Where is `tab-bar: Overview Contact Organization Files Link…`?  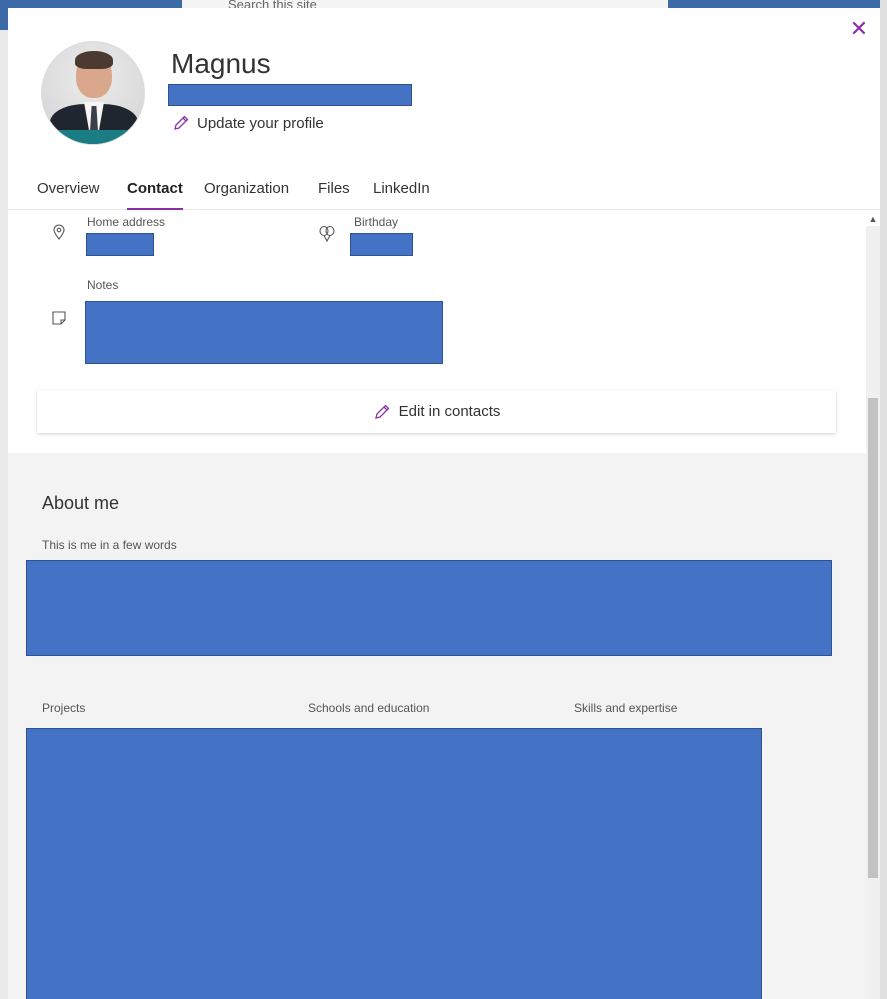 tab-bar: Overview Contact Organization Files Link… is located at coordinates (444, 194).